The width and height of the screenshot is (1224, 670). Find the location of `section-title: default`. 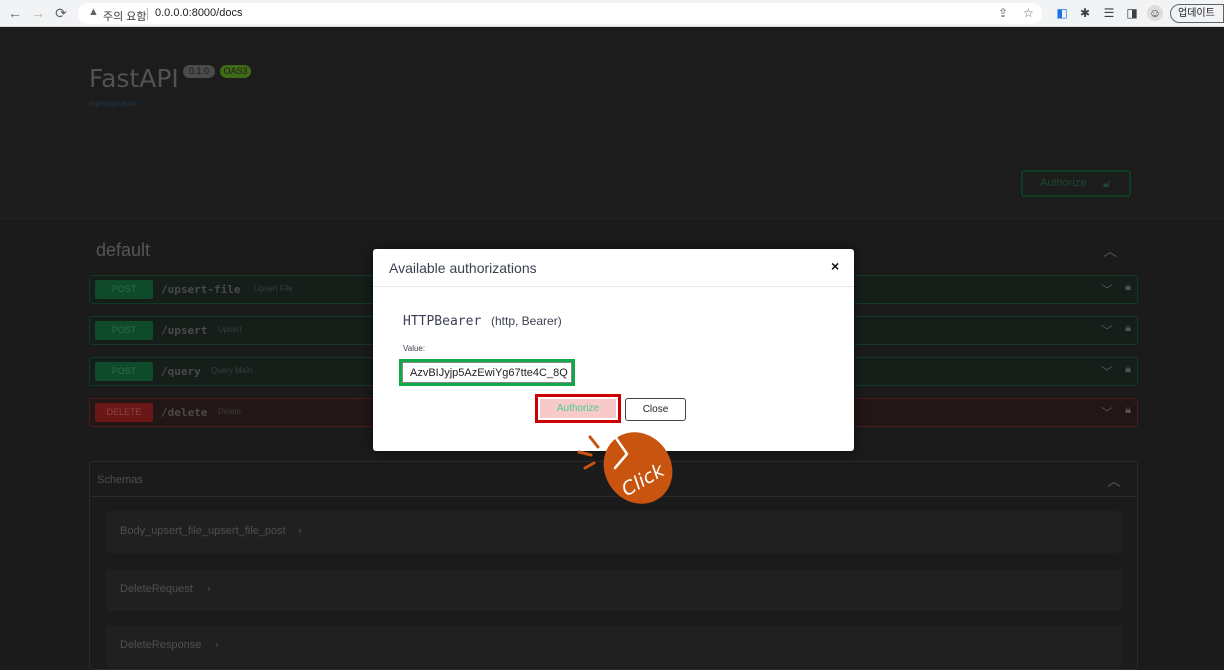

section-title: default is located at coordinates (123, 250).